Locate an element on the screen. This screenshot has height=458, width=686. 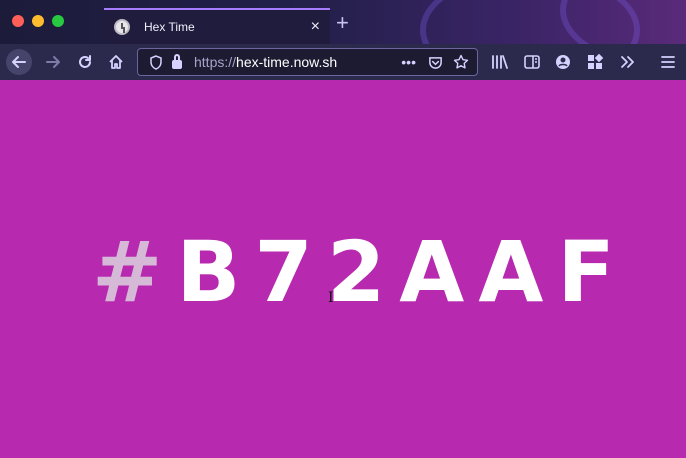
home-button is located at coordinates (116, 62).